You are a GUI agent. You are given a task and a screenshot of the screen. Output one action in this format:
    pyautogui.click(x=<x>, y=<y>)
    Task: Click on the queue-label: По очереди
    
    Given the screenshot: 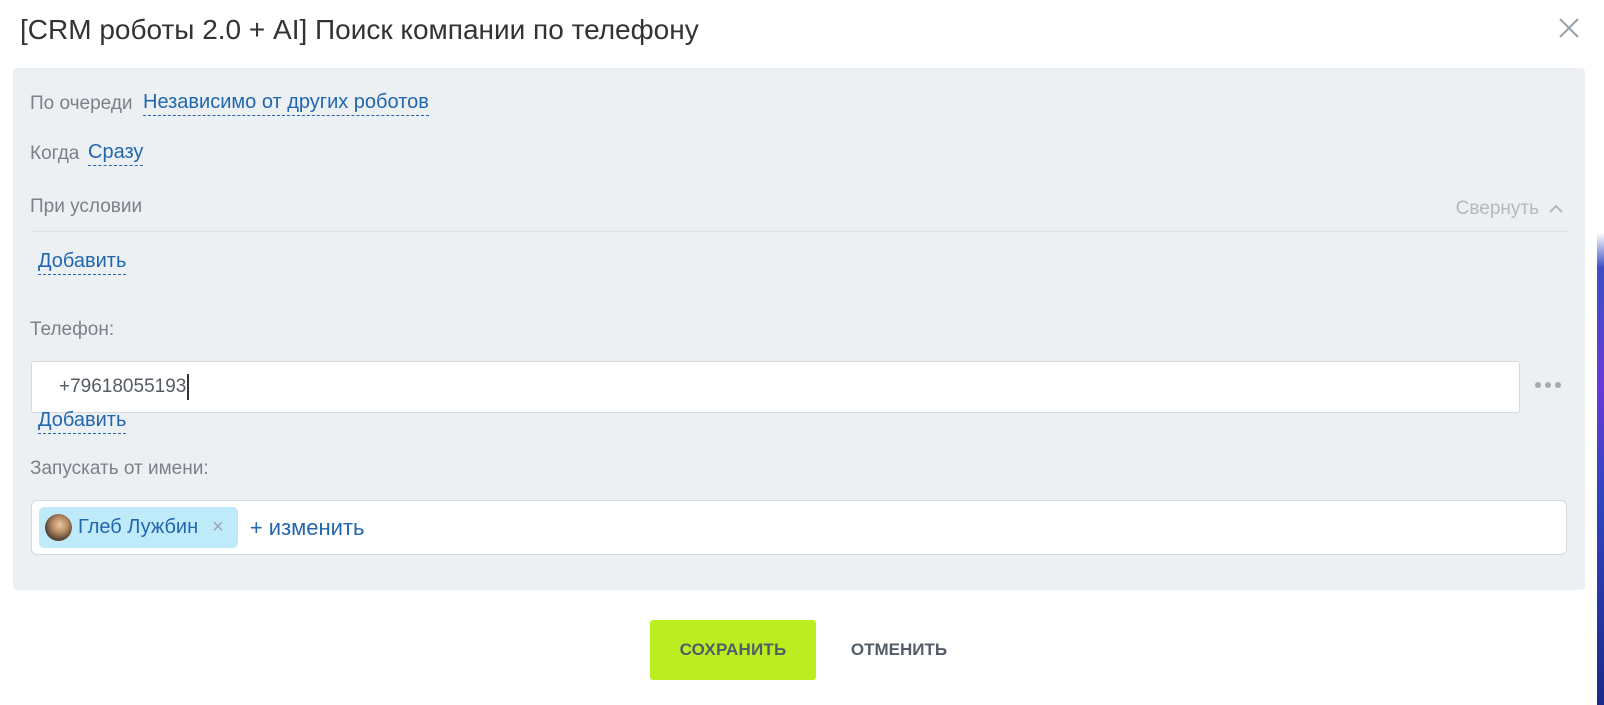 What is the action you would take?
    pyautogui.click(x=81, y=103)
    